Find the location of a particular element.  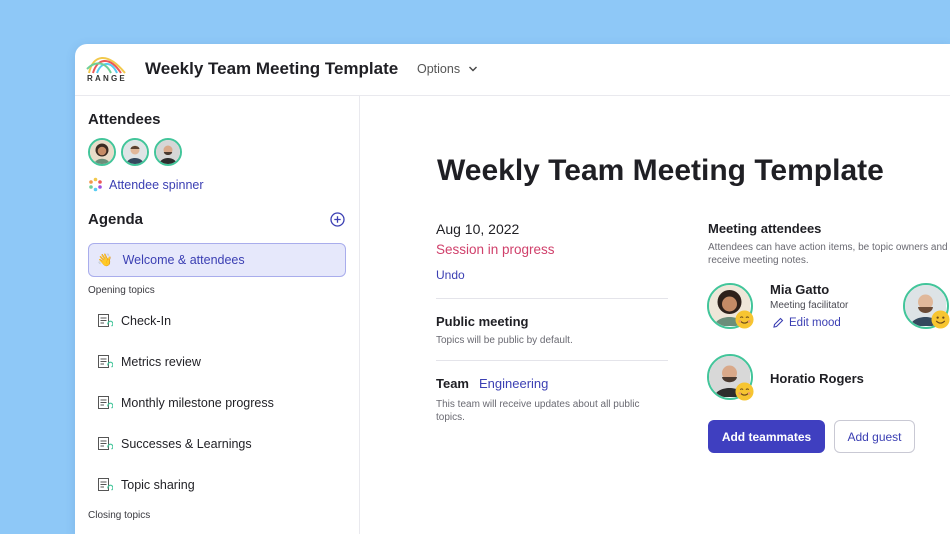

topic-label: Successes & Learnings is located at coordinates (186, 444).